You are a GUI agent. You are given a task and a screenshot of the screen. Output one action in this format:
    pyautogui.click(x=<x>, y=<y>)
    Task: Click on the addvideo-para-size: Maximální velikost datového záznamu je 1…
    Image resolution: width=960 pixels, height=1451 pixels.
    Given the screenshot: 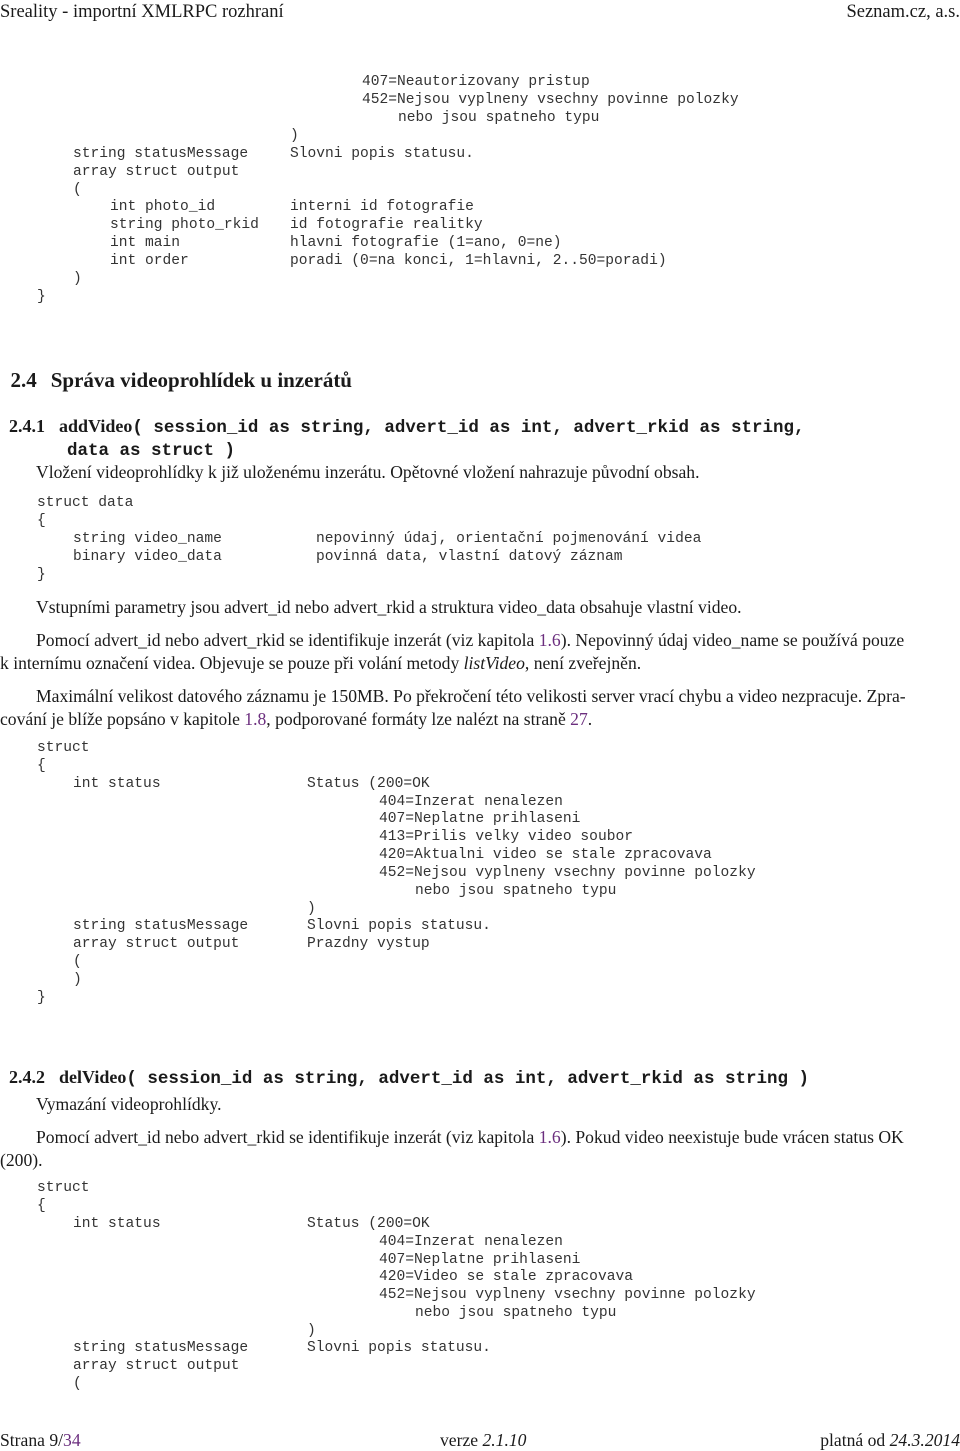 What is the action you would take?
    pyautogui.click(x=471, y=696)
    